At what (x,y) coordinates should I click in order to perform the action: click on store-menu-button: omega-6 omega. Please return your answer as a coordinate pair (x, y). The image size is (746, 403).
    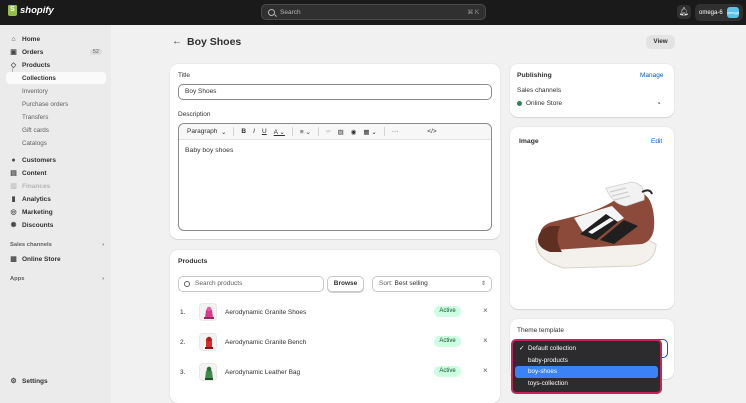
    Looking at the image, I should click on (719, 12).